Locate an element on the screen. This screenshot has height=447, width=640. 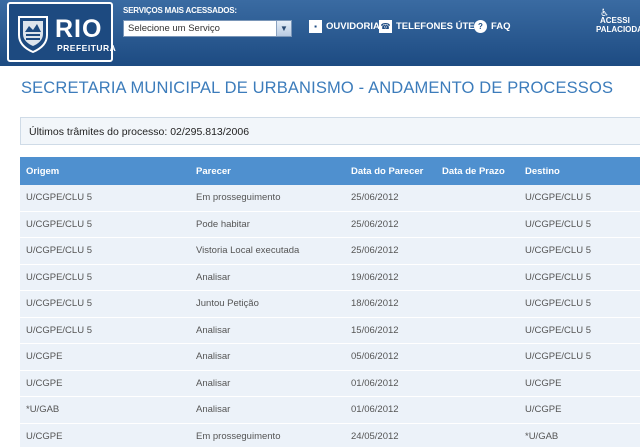
nav-telefones-uteis: ☎ TELEFONES ÚTEIS is located at coordinates (431, 26).